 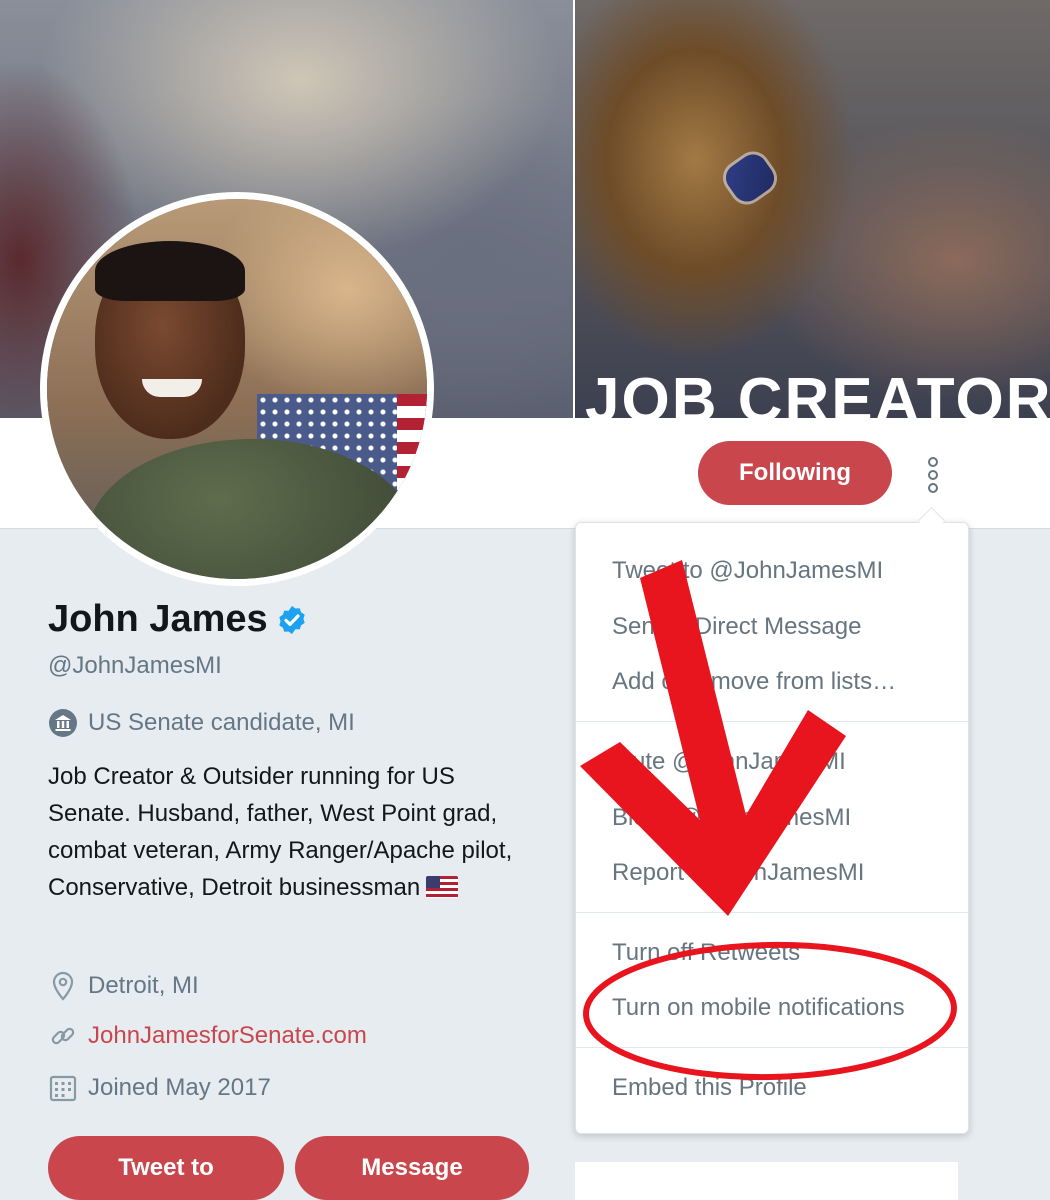 What do you see at coordinates (706, 953) in the screenshot?
I see `menu-item-turn-off-retweets: Turn off Retweets` at bounding box center [706, 953].